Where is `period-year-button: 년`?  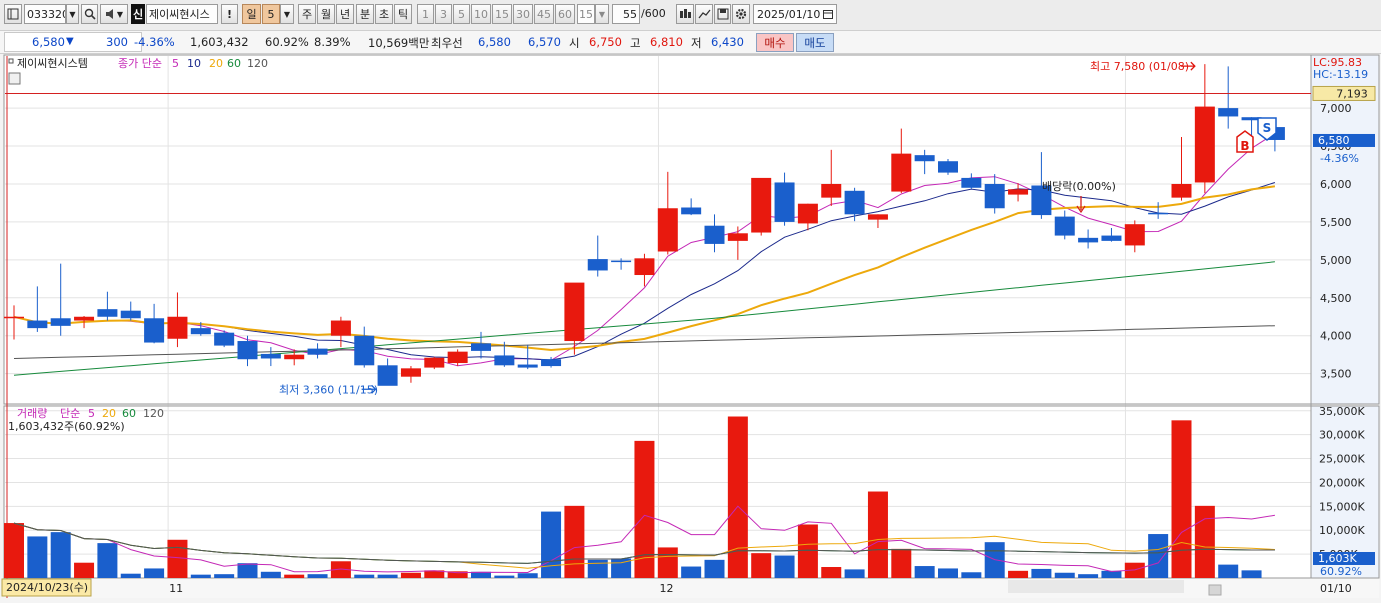 period-year-button: 년 is located at coordinates (345, 14).